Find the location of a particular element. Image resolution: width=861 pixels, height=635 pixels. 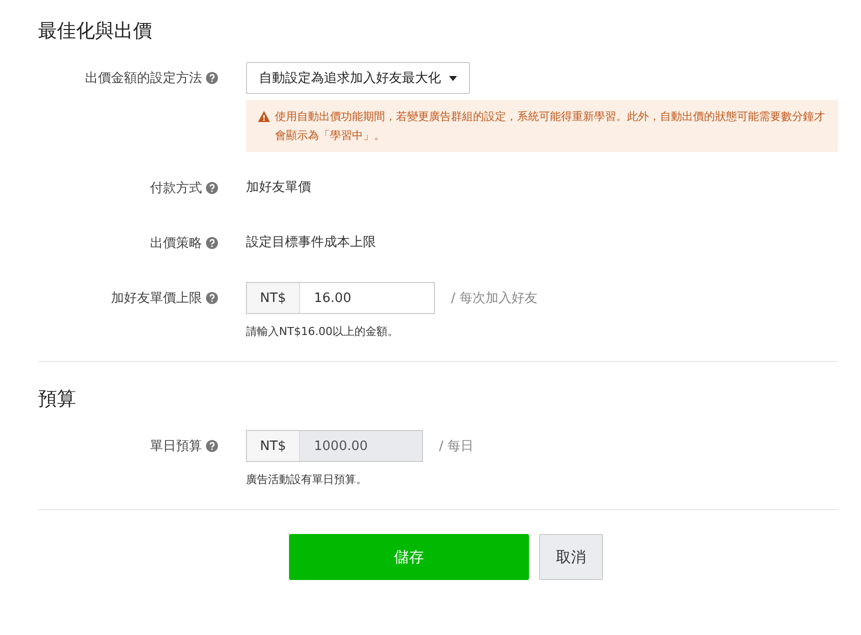

caret-icon is located at coordinates (453, 78).